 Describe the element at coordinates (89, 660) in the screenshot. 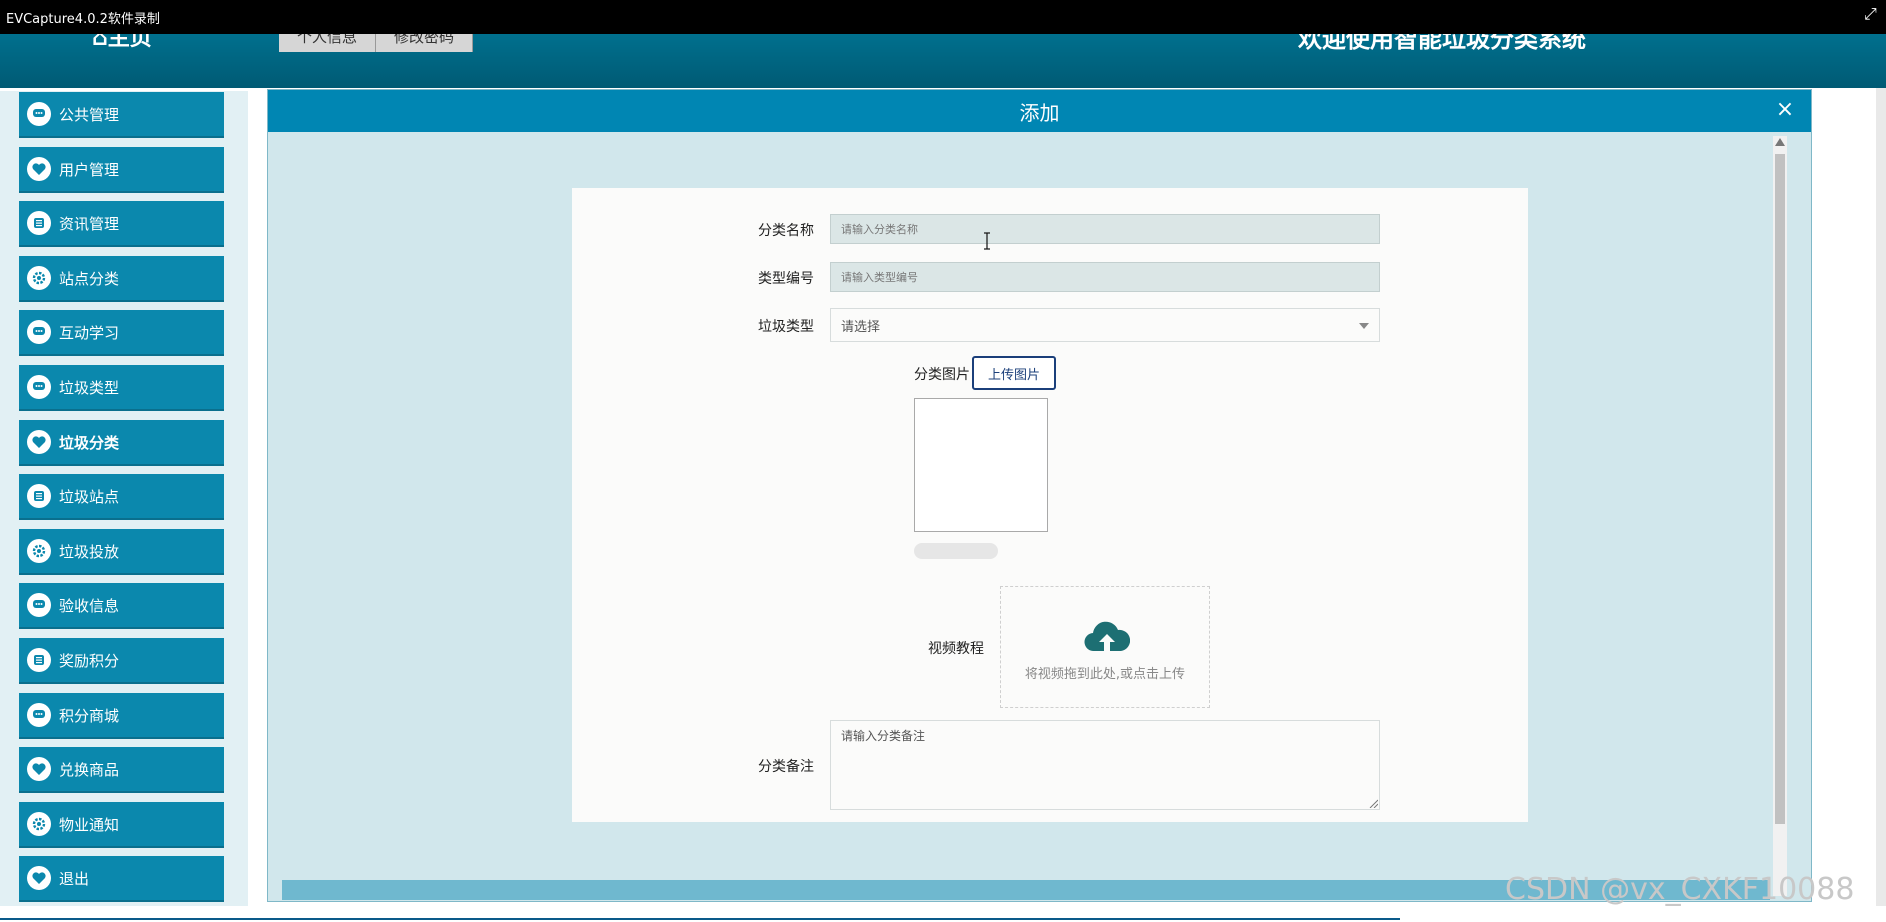

I see `sidebar-item-label: 奖励积分` at that location.